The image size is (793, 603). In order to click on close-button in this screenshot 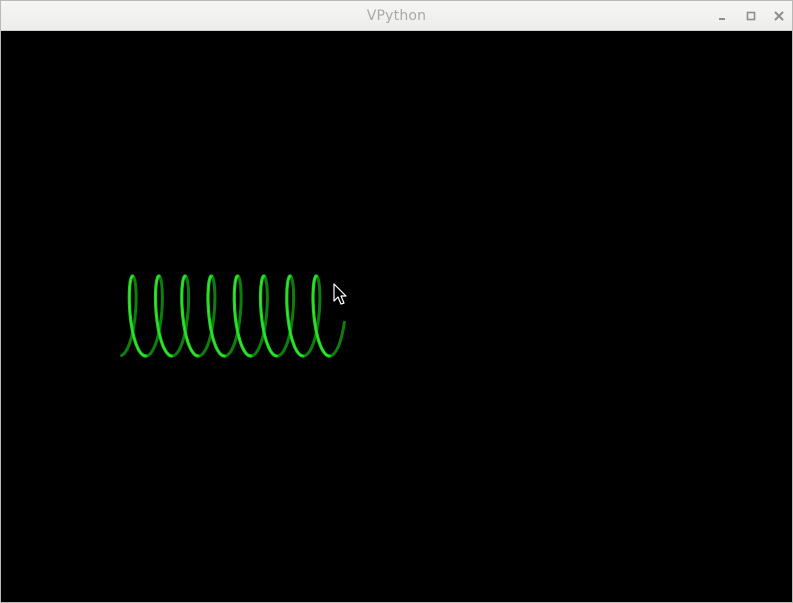, I will do `click(779, 16)`.